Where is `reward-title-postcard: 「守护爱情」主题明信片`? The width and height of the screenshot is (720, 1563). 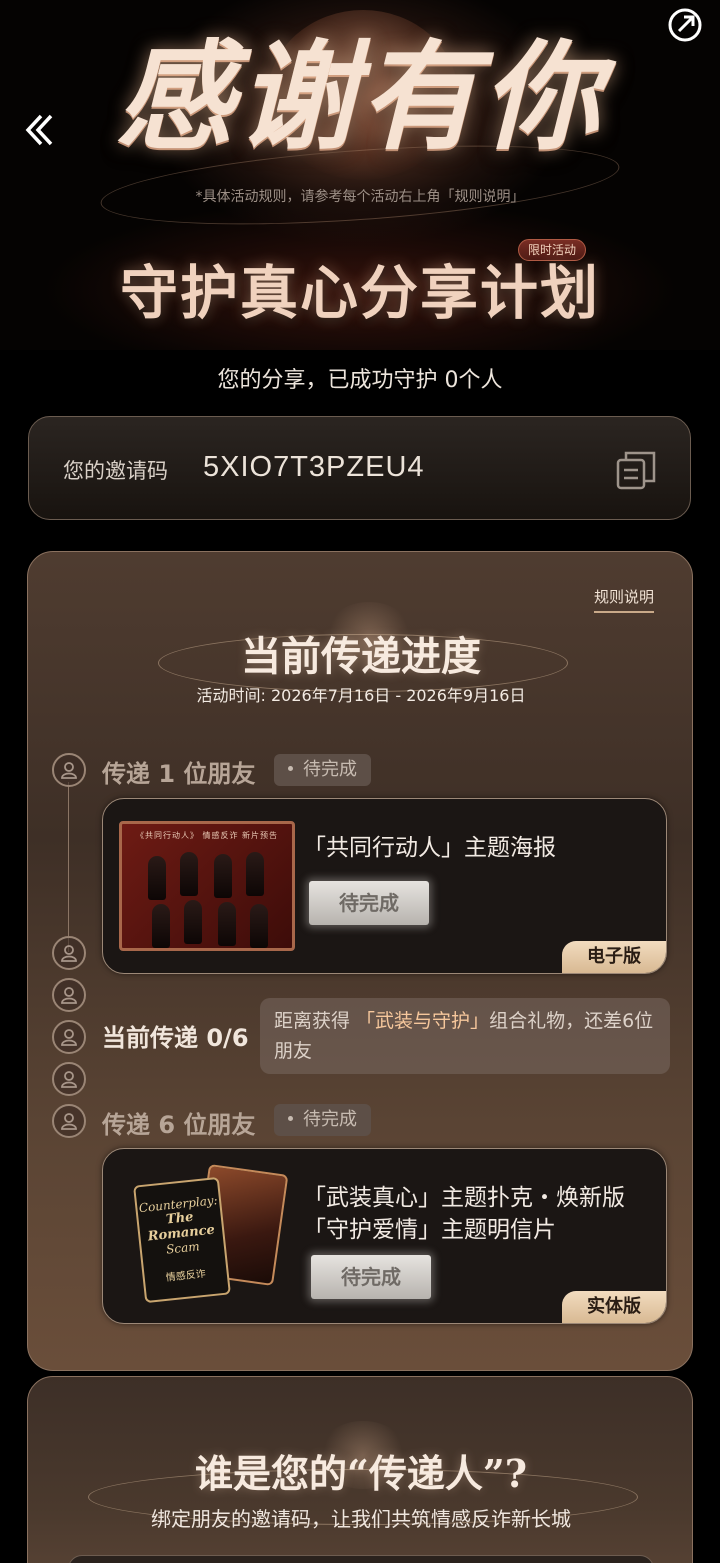
reward-title-postcard: 「守护爱情」主题明信片 is located at coordinates (429, 1230).